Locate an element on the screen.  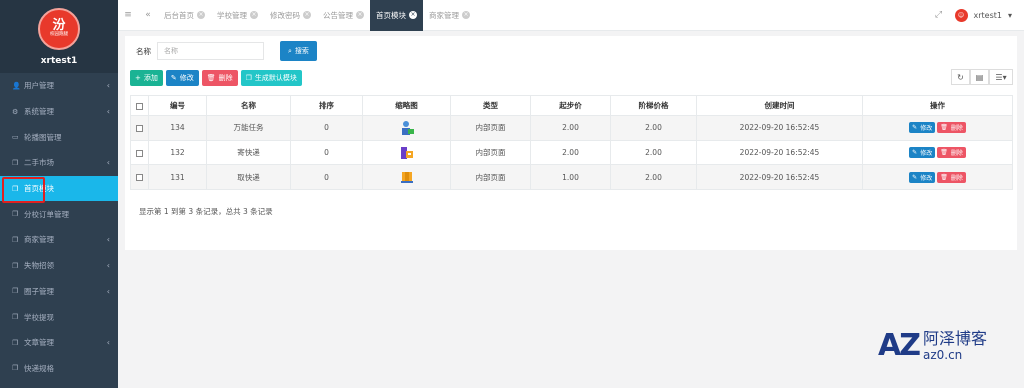
edit-button-label: 修改 is located at coordinates (186, 78).